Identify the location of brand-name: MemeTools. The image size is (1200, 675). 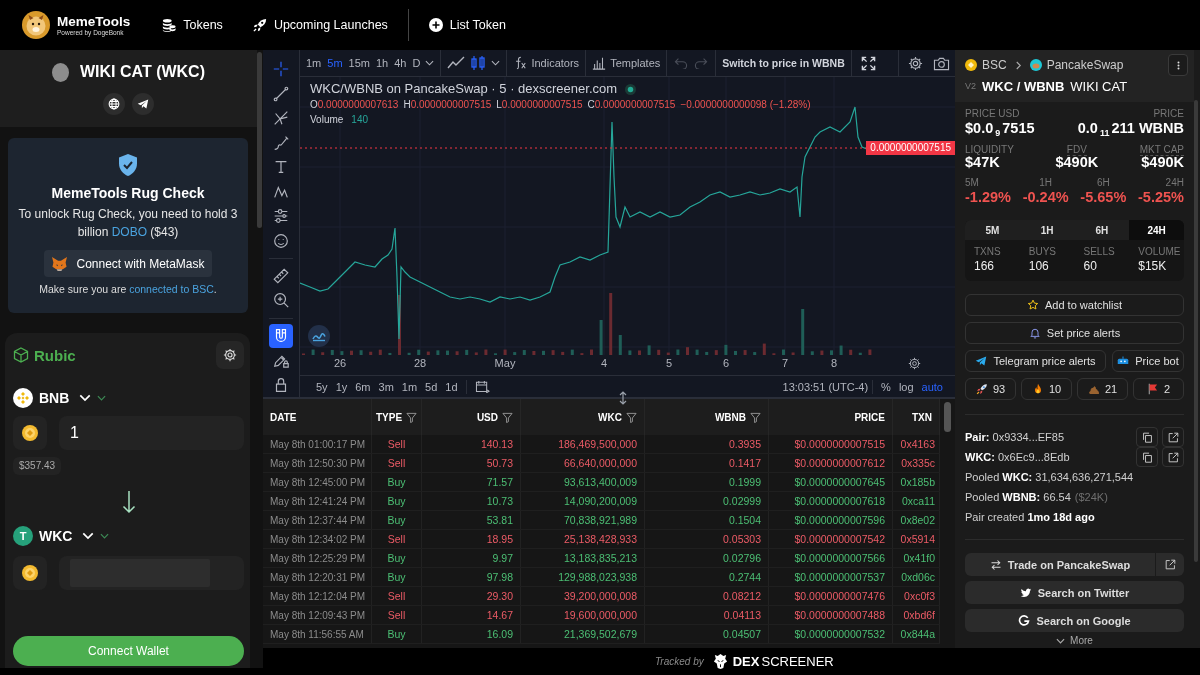
(94, 21).